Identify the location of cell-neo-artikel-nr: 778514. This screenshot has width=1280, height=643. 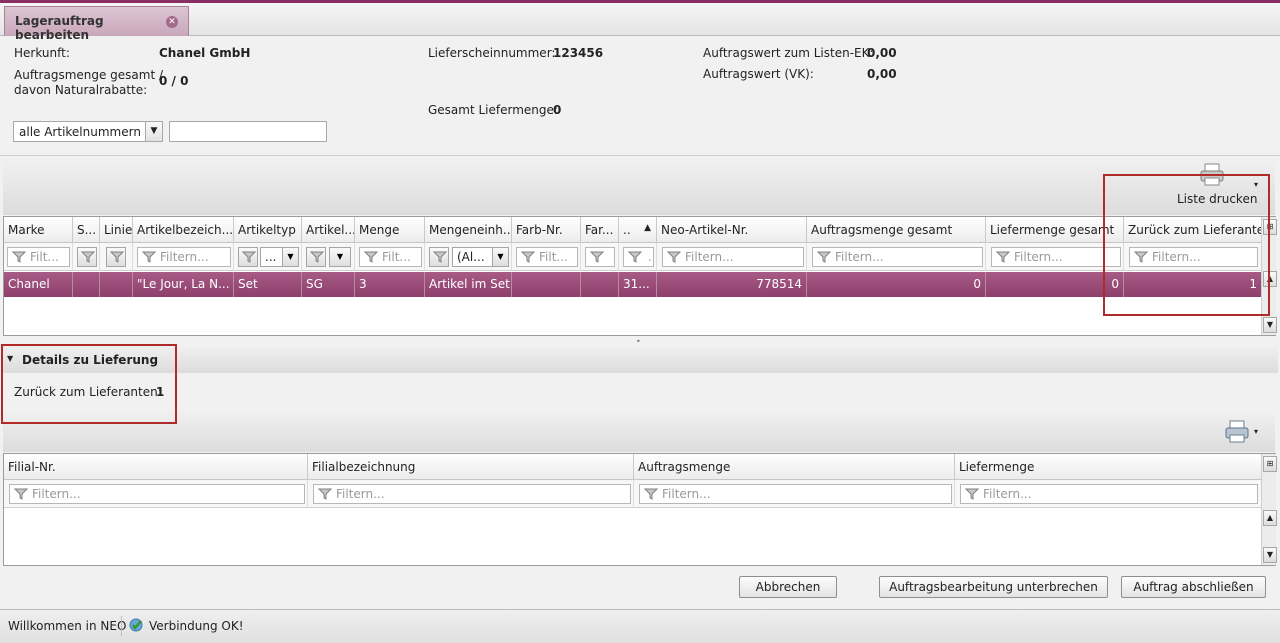
(732, 284).